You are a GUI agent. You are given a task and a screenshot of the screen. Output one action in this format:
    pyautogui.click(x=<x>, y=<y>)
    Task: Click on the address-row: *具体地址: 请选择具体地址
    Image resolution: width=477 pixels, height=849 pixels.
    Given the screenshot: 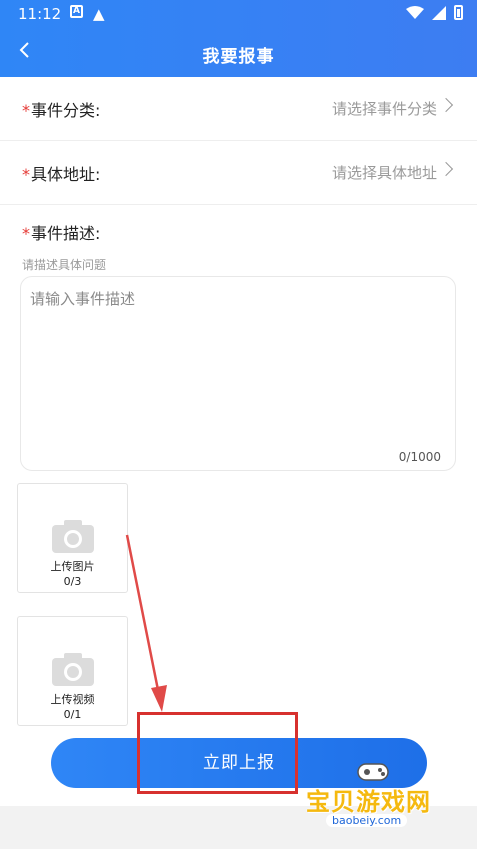 What is the action you would take?
    pyautogui.click(x=238, y=173)
    